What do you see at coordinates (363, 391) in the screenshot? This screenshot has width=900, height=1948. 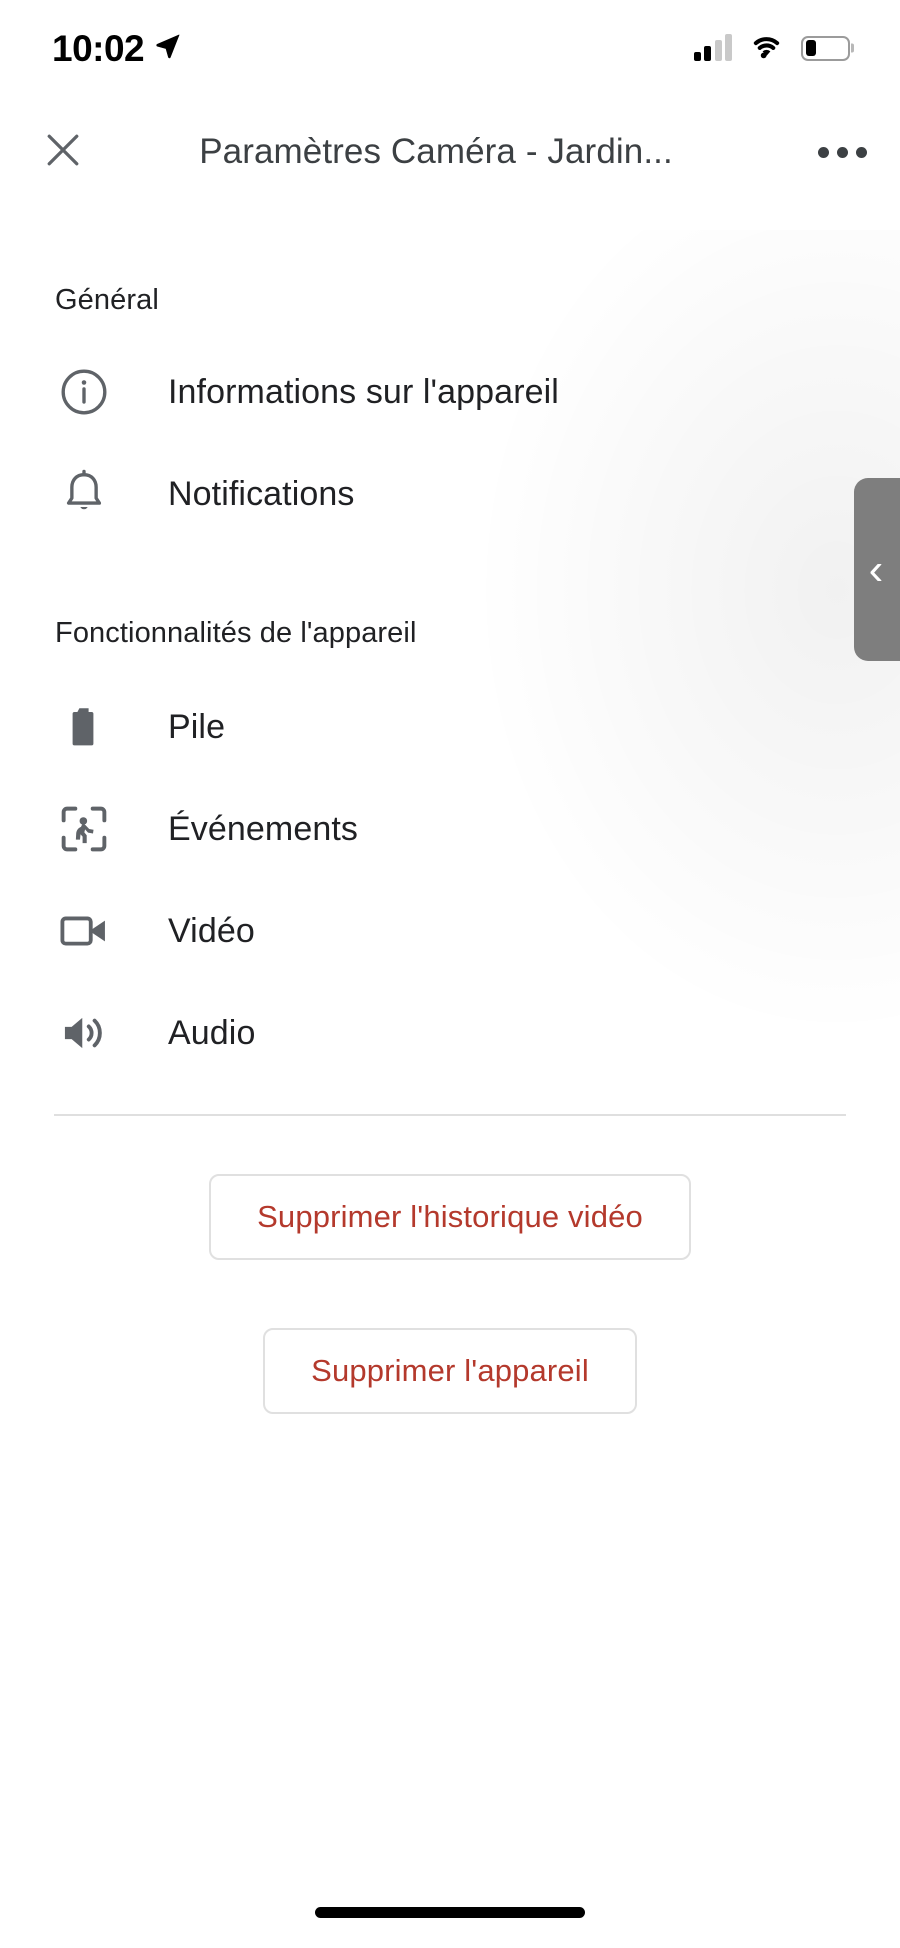 I see `settings-row-label: Informations sur l'appareil` at bounding box center [363, 391].